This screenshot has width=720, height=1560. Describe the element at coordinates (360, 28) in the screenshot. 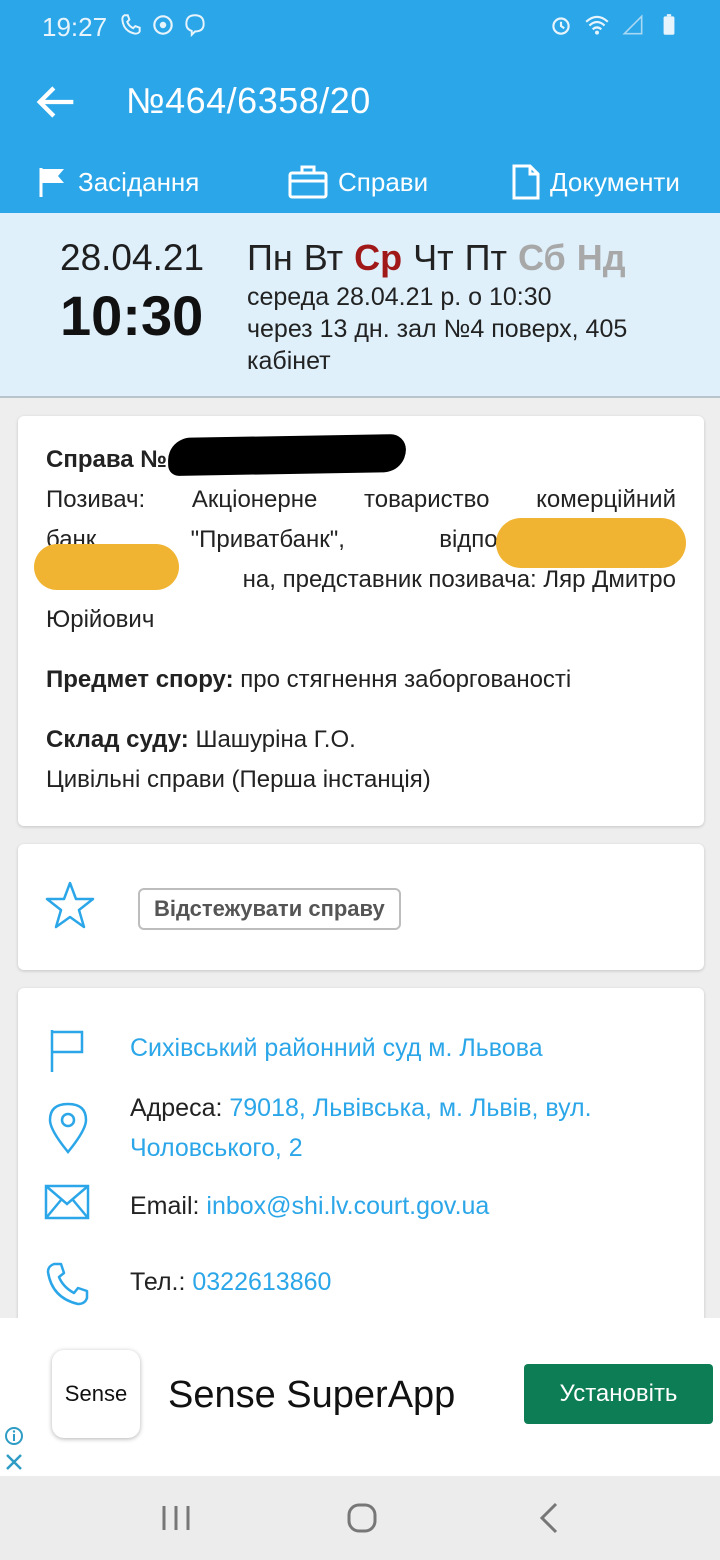

I see `status-bar: 19:27` at that location.